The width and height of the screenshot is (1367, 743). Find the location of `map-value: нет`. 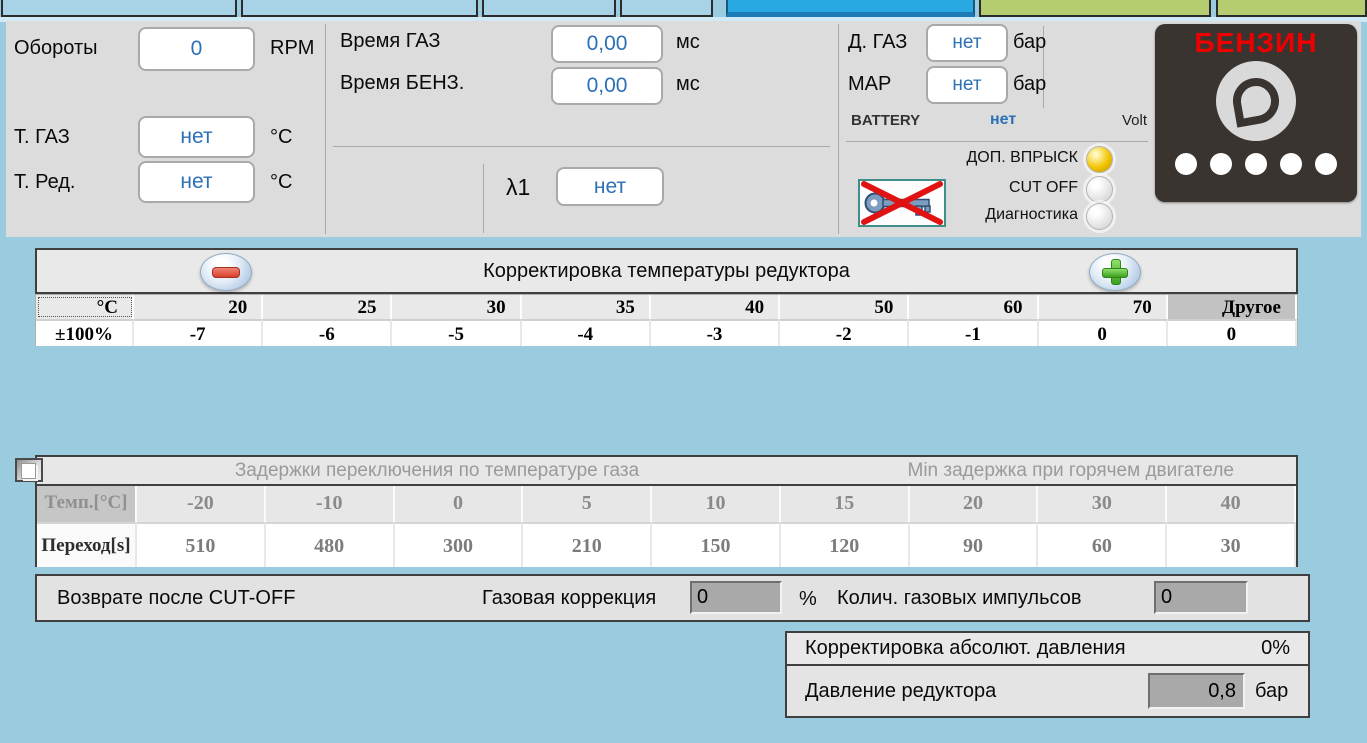

map-value: нет is located at coordinates (967, 84).